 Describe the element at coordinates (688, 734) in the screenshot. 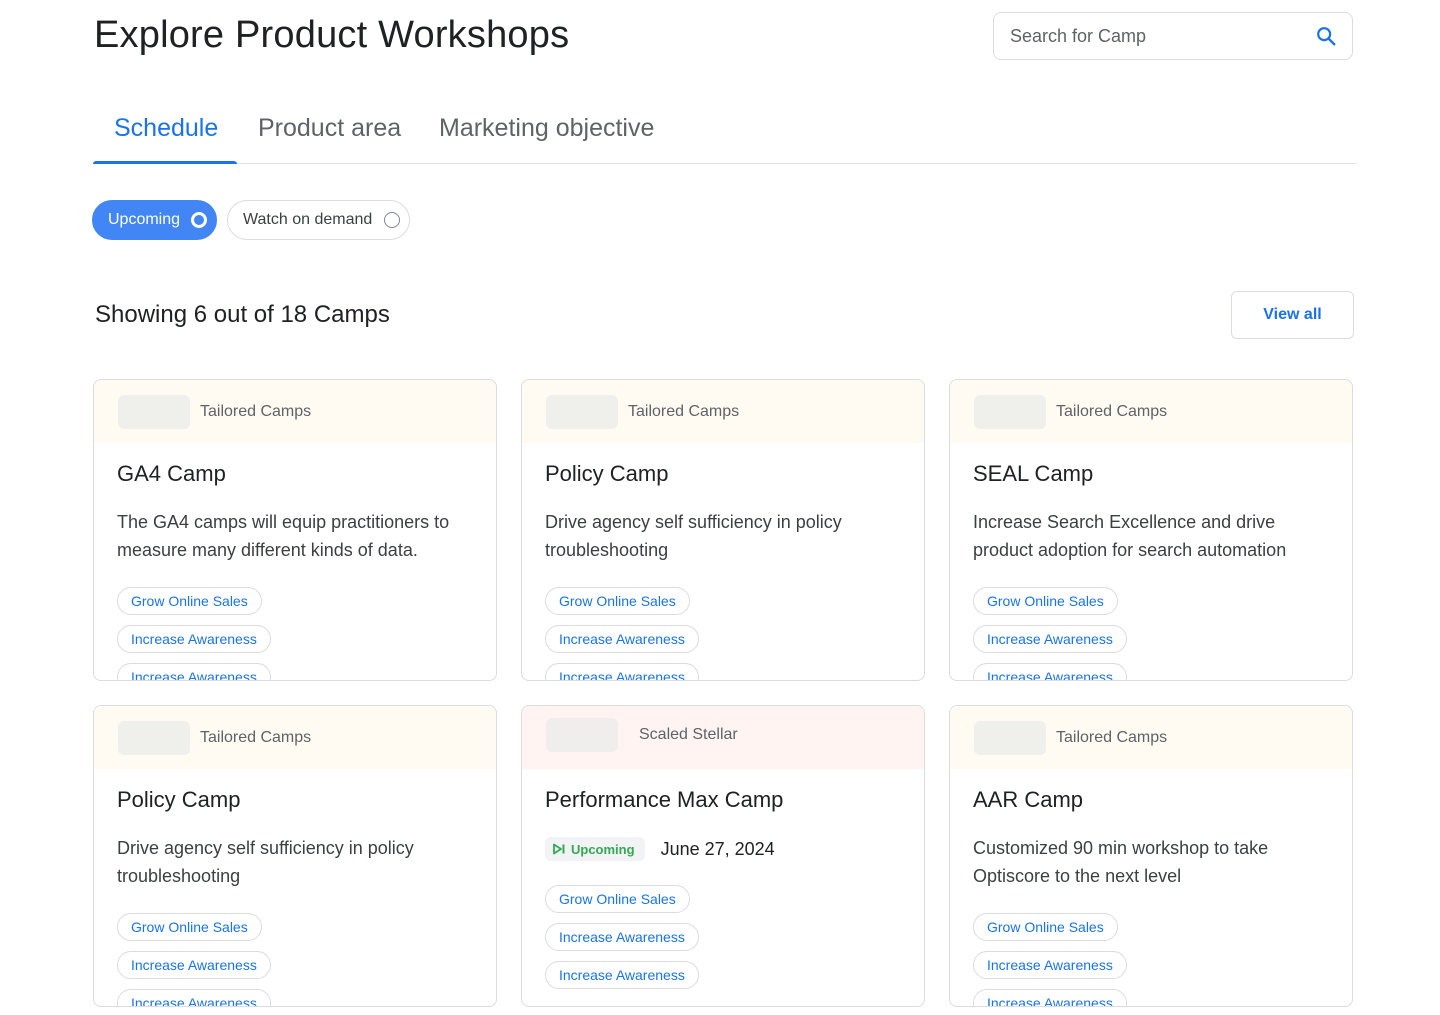

I see `card-category: Scaled Stellar` at that location.